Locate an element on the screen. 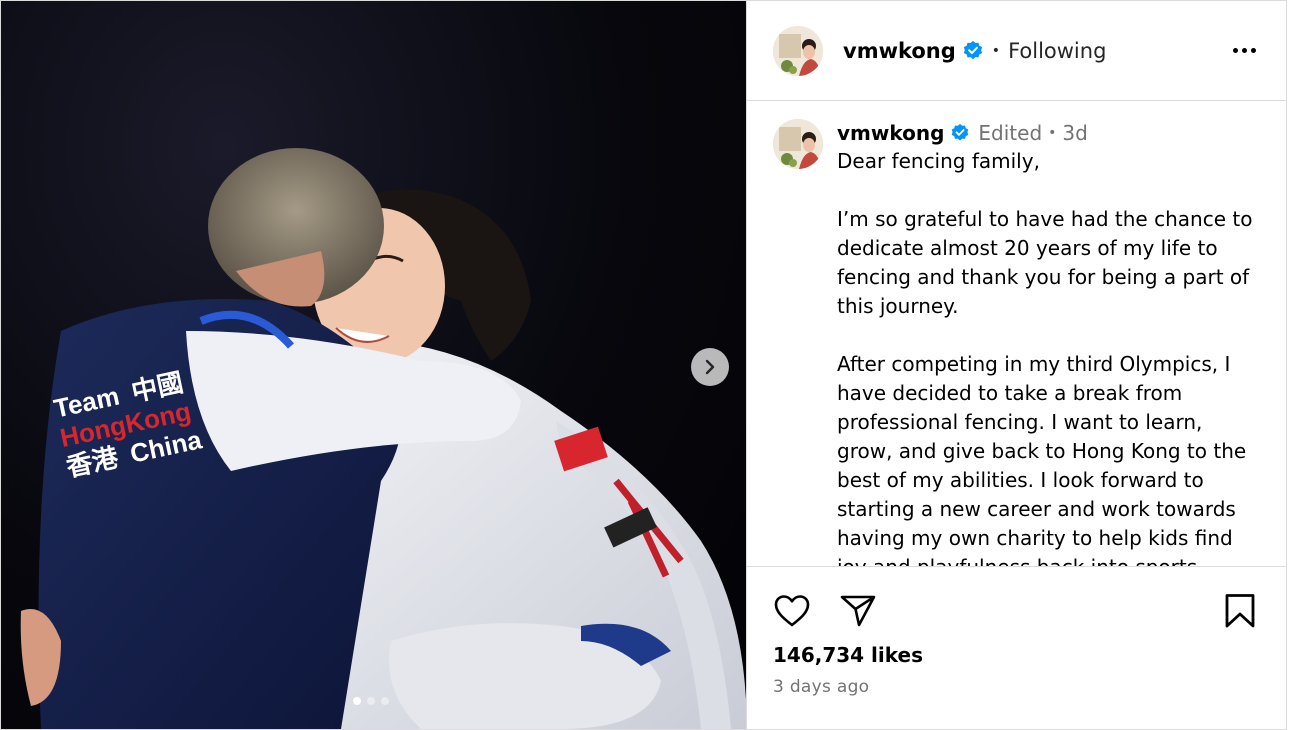 This screenshot has height=730, width=1299. author-avatar is located at coordinates (798, 50).